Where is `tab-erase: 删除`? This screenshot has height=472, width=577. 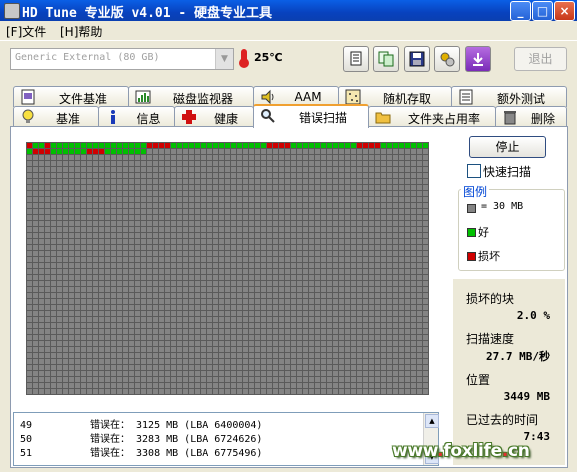 tab-erase: 删除 is located at coordinates (531, 116).